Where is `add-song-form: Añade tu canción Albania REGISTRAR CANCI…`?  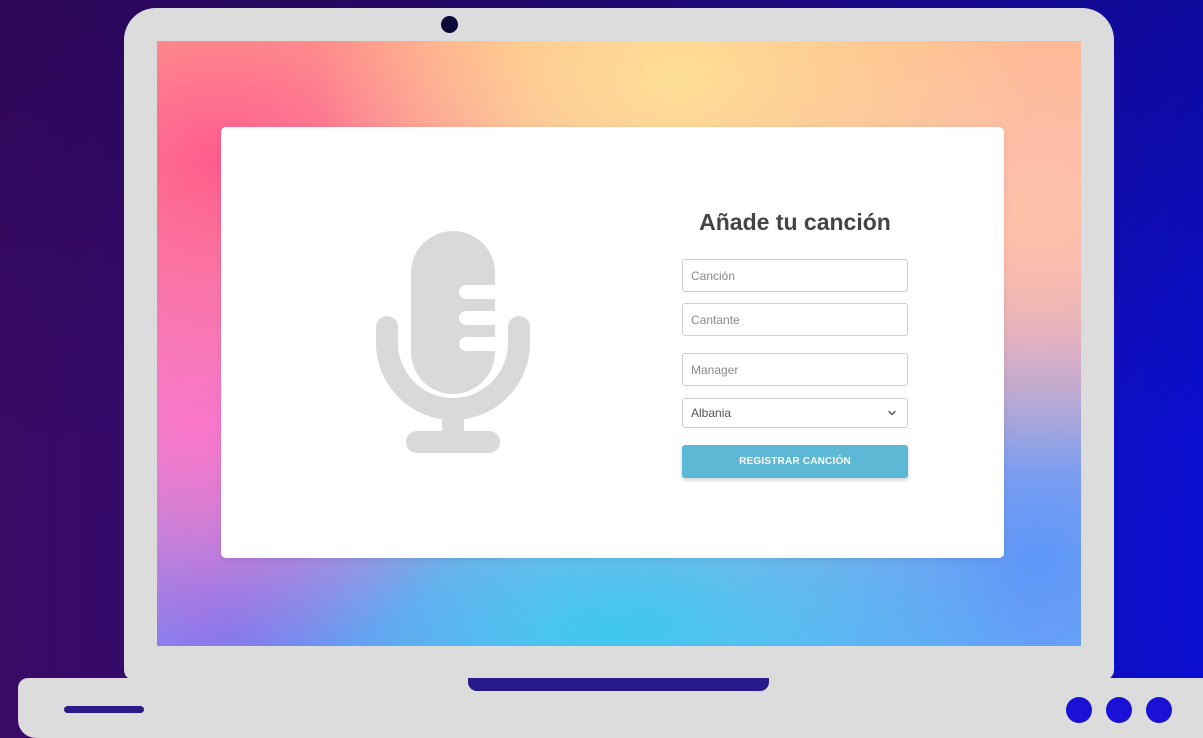 add-song-form: Añade tu canción Albania REGISTRAR CANCI… is located at coordinates (795, 341).